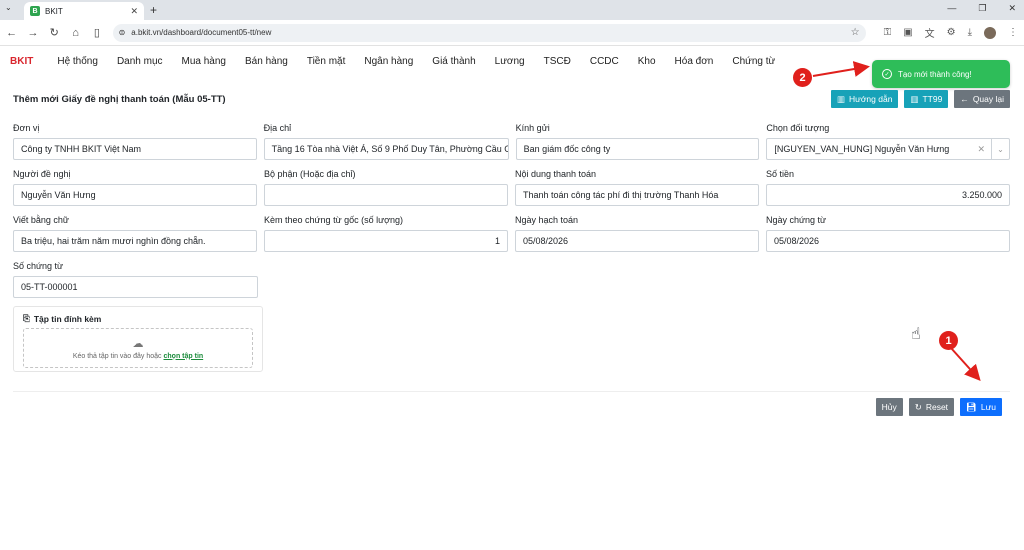 The width and height of the screenshot is (1024, 550). What do you see at coordinates (388, 61) in the screenshot?
I see `menu-ngan-hang: Ngân hàng` at bounding box center [388, 61].